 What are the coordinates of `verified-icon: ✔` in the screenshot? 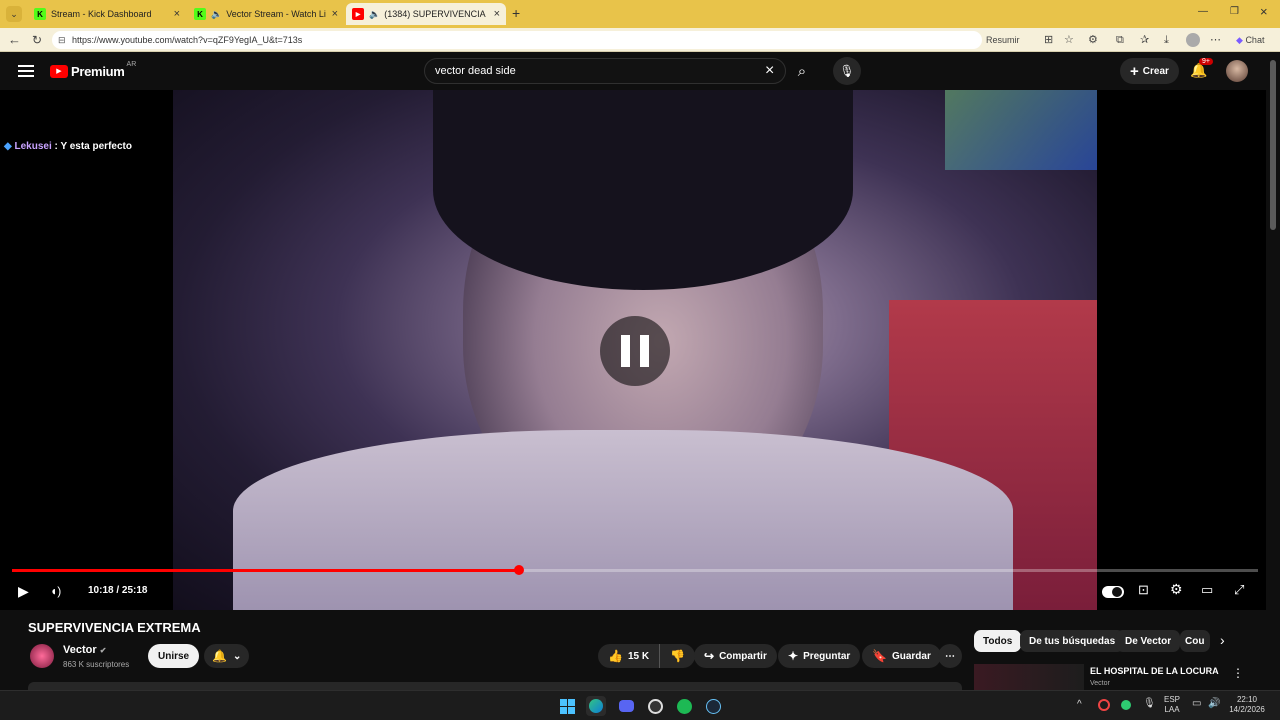 It's located at (103, 650).